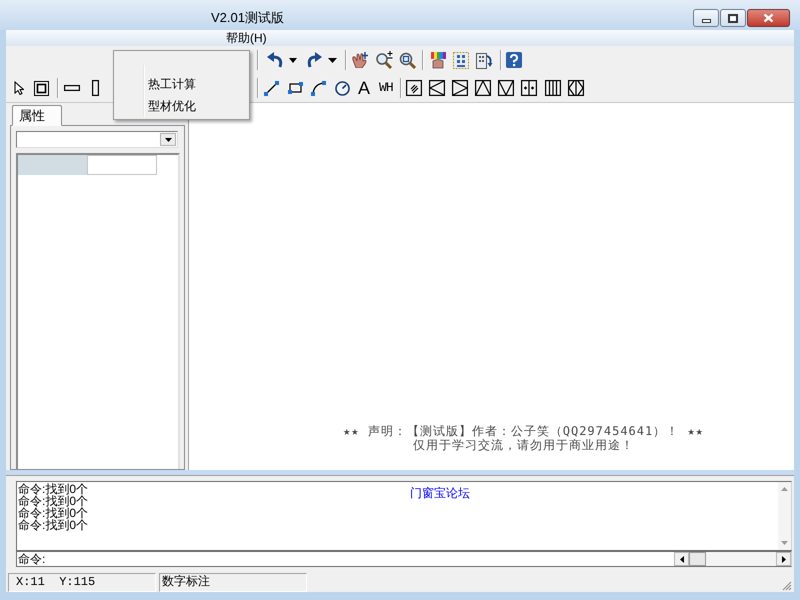 The image size is (800, 600). What do you see at coordinates (181, 106) in the screenshot?
I see `menu-item: 型材优化` at bounding box center [181, 106].